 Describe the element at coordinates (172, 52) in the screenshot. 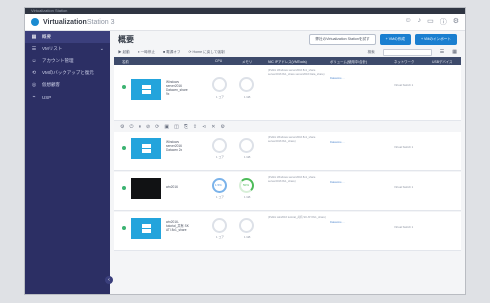

I see `power-off-action: ■ 電源オフ` at that location.